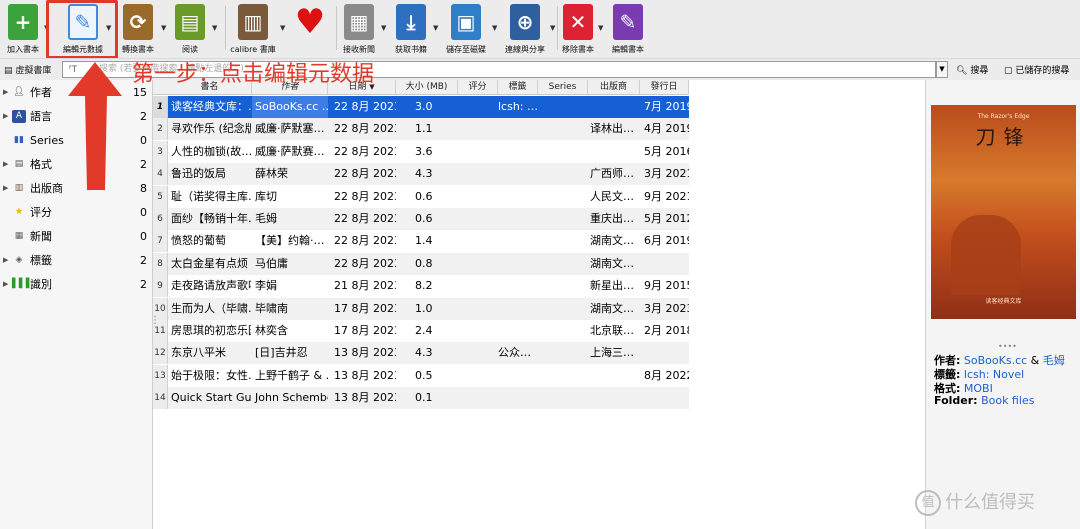  What do you see at coordinates (214, 28) in the screenshot?
I see `read-dropdown-arrow: ▼` at bounding box center [214, 28].